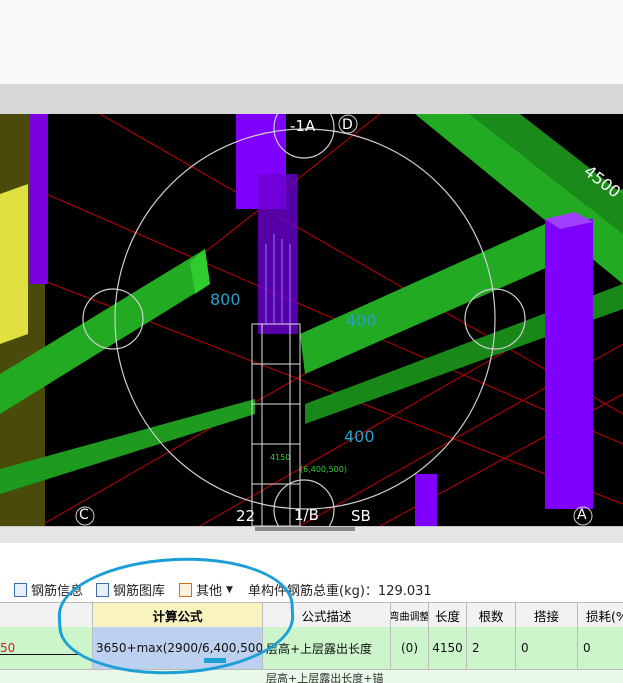 This screenshot has height=683, width=623. What do you see at coordinates (84, 515) in the screenshot?
I see `axis-label-c: C` at bounding box center [84, 515].